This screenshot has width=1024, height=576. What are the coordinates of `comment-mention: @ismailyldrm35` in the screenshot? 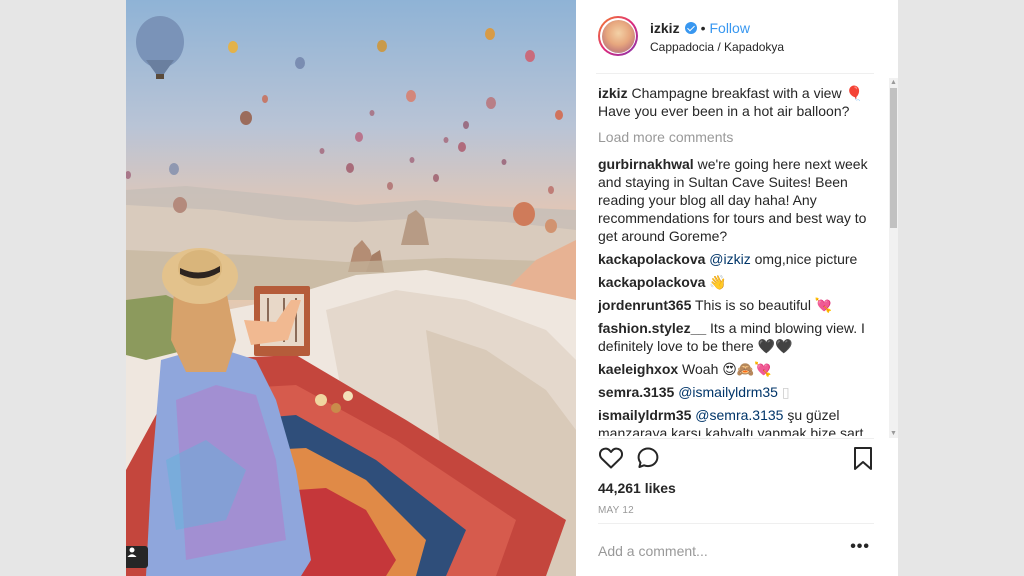 It's located at (728, 392).